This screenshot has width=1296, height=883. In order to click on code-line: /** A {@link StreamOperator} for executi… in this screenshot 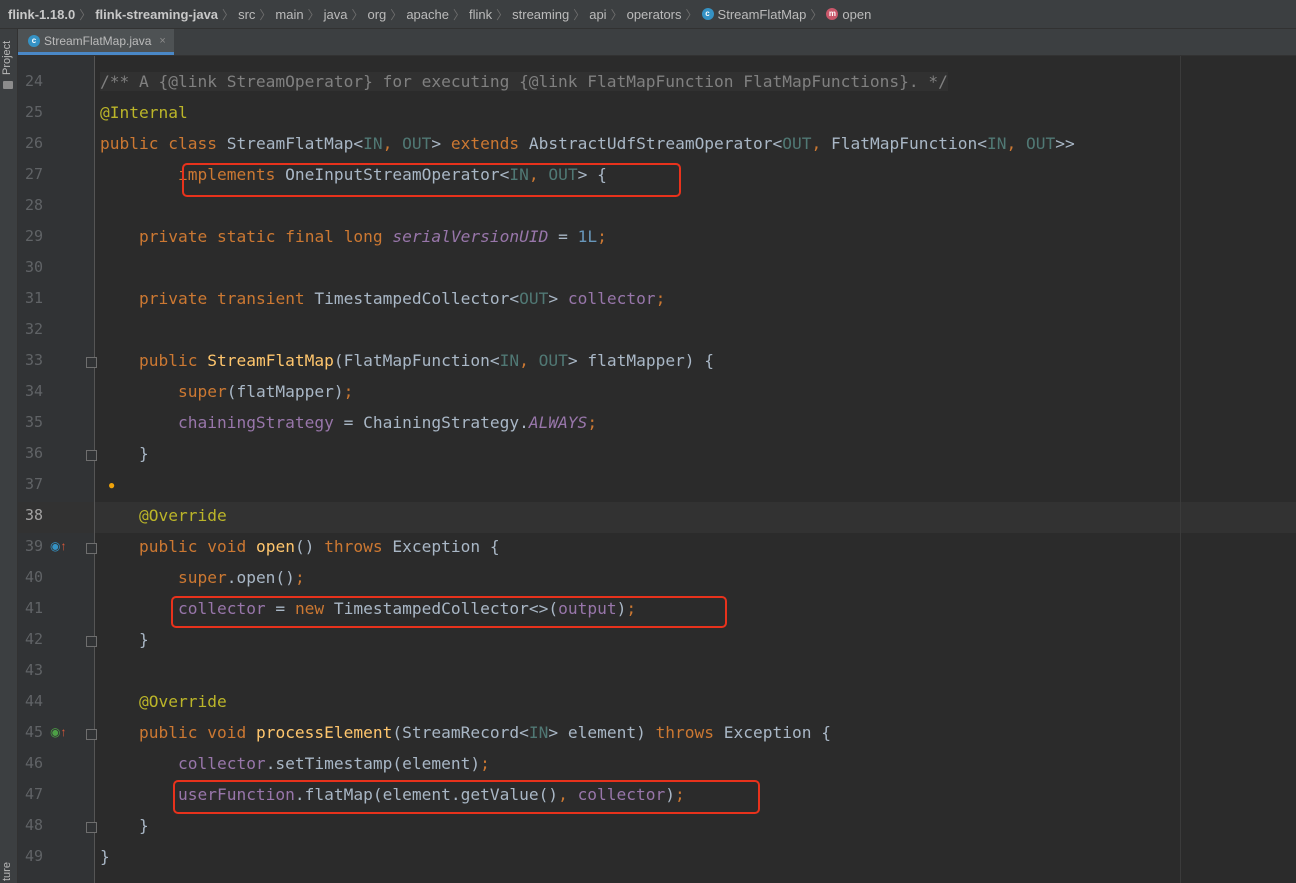, I will do `click(524, 81)`.